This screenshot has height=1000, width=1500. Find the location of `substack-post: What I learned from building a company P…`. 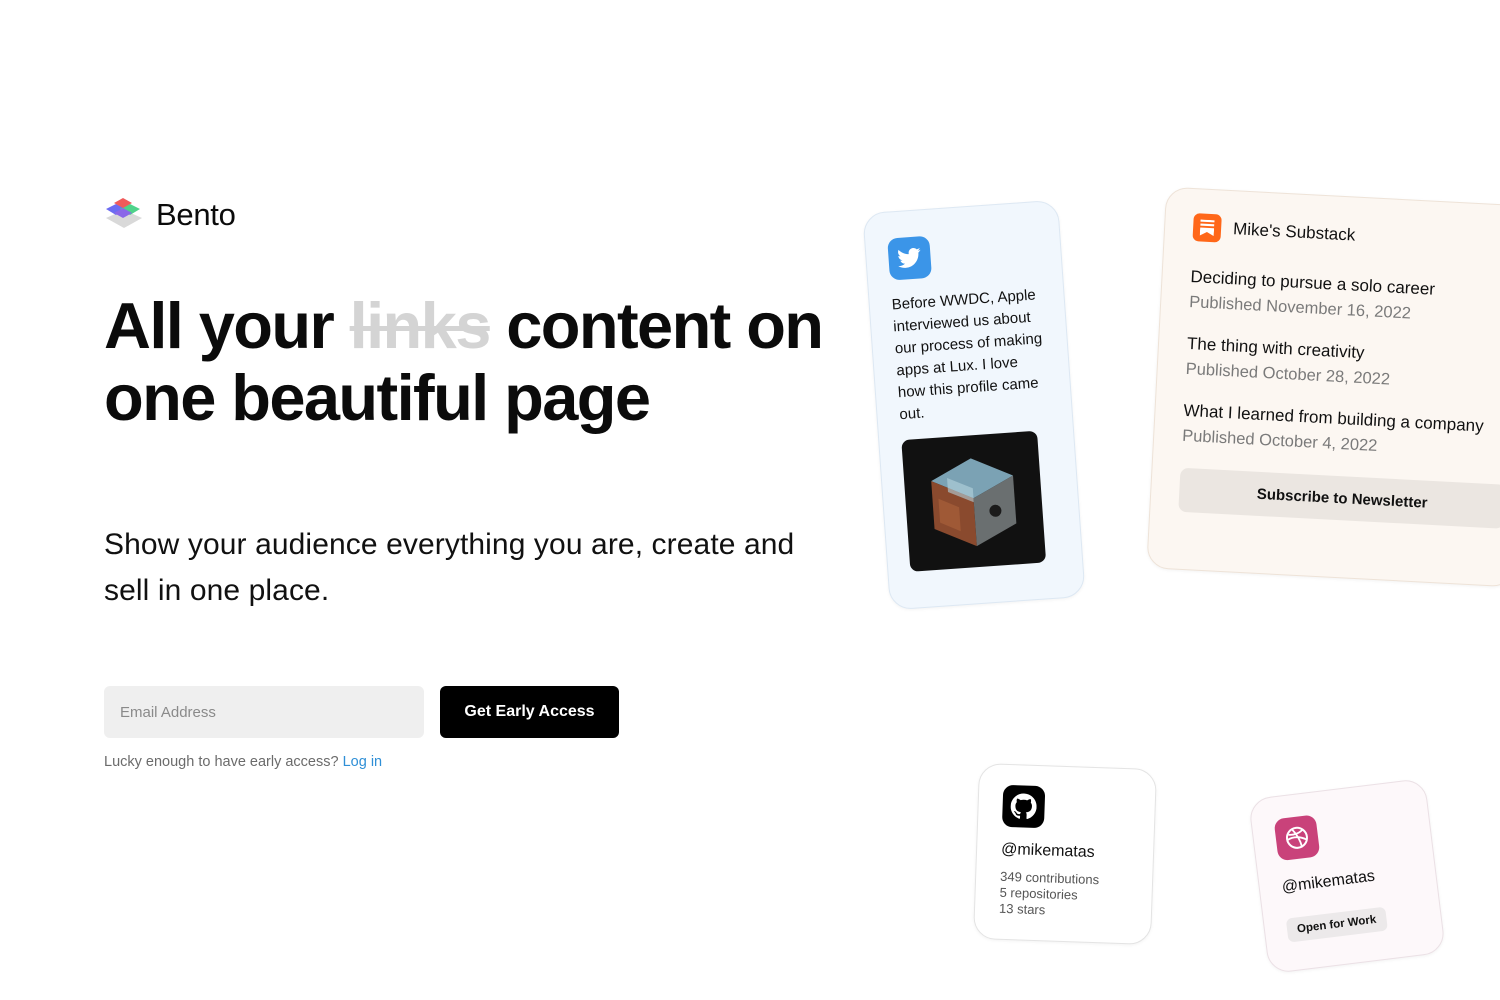

substack-post: What I learned from building a company P… is located at coordinates (1338, 431).